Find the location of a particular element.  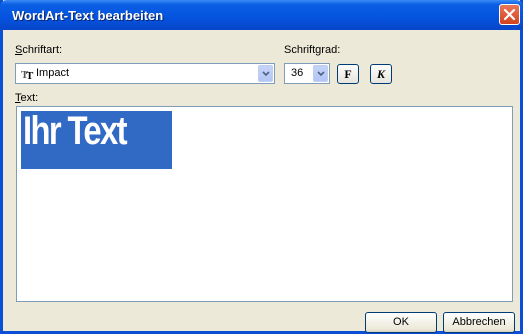

cancel-button: Abbrechen is located at coordinates (479, 322).